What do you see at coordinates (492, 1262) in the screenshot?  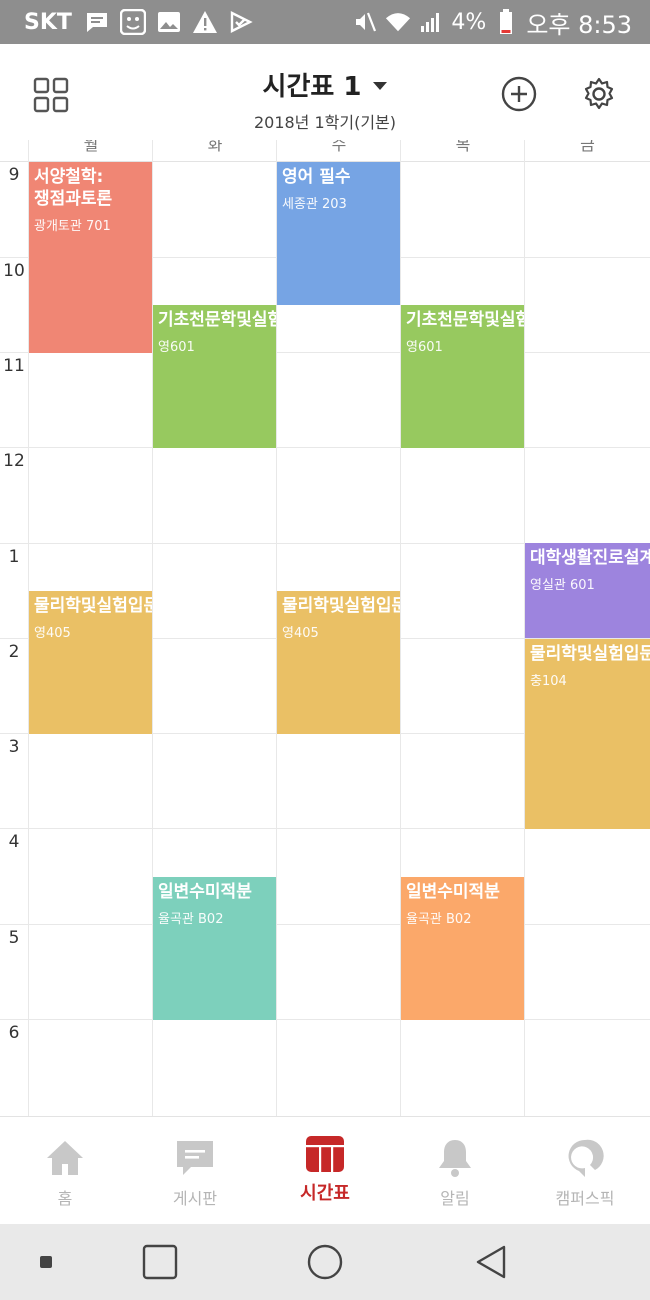 I see `back-triangle-icon` at bounding box center [492, 1262].